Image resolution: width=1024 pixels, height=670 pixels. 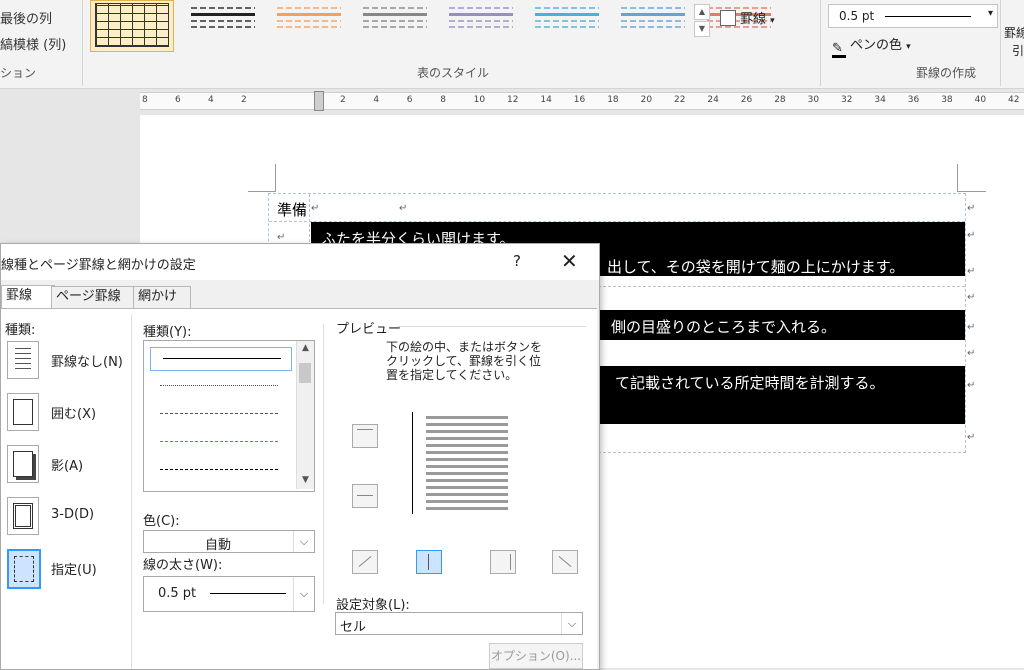 I want to click on gallery-scroll: ▲ ▼, so click(x=702, y=27).